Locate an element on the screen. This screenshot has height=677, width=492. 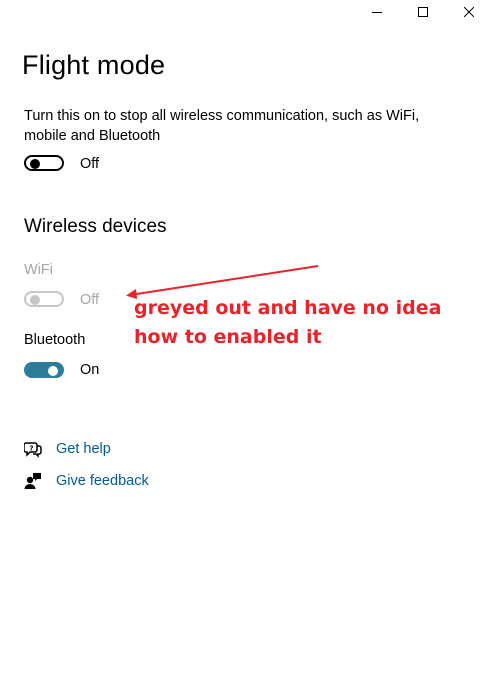
wifi-state: Off is located at coordinates (90, 300).